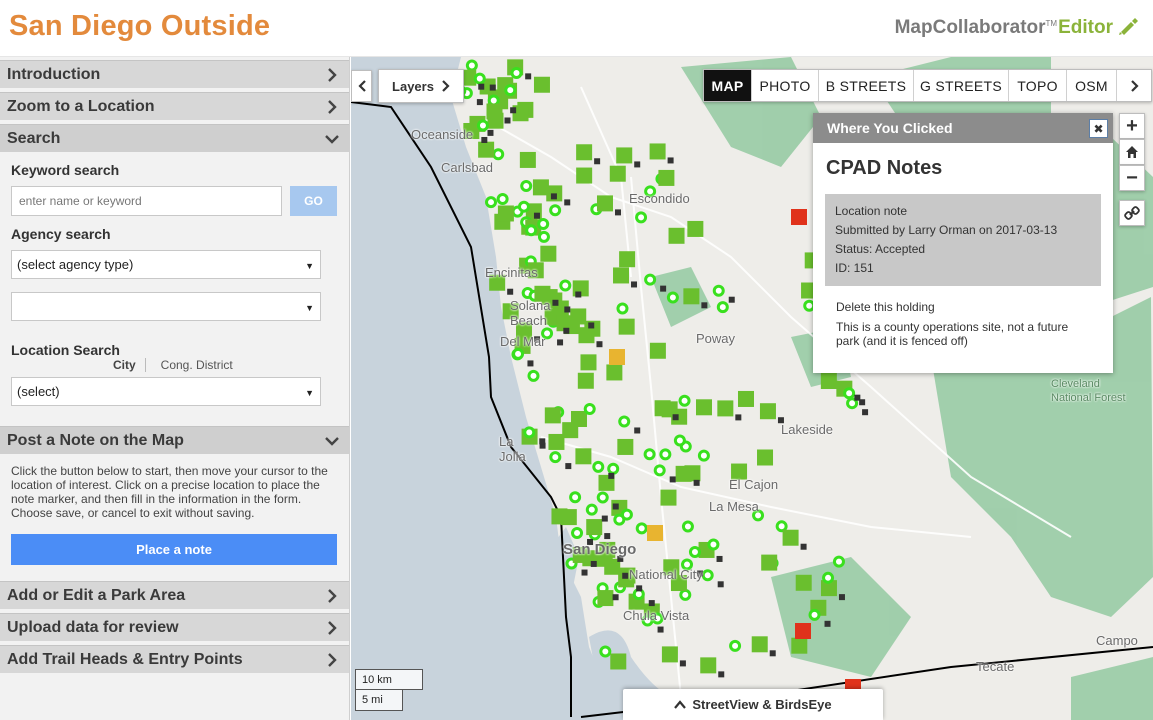  I want to click on collapse-sidebar-button, so click(361, 86).